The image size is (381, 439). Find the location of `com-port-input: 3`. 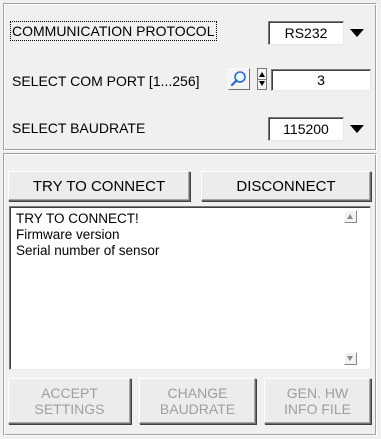

com-port-input: 3 is located at coordinates (321, 80).